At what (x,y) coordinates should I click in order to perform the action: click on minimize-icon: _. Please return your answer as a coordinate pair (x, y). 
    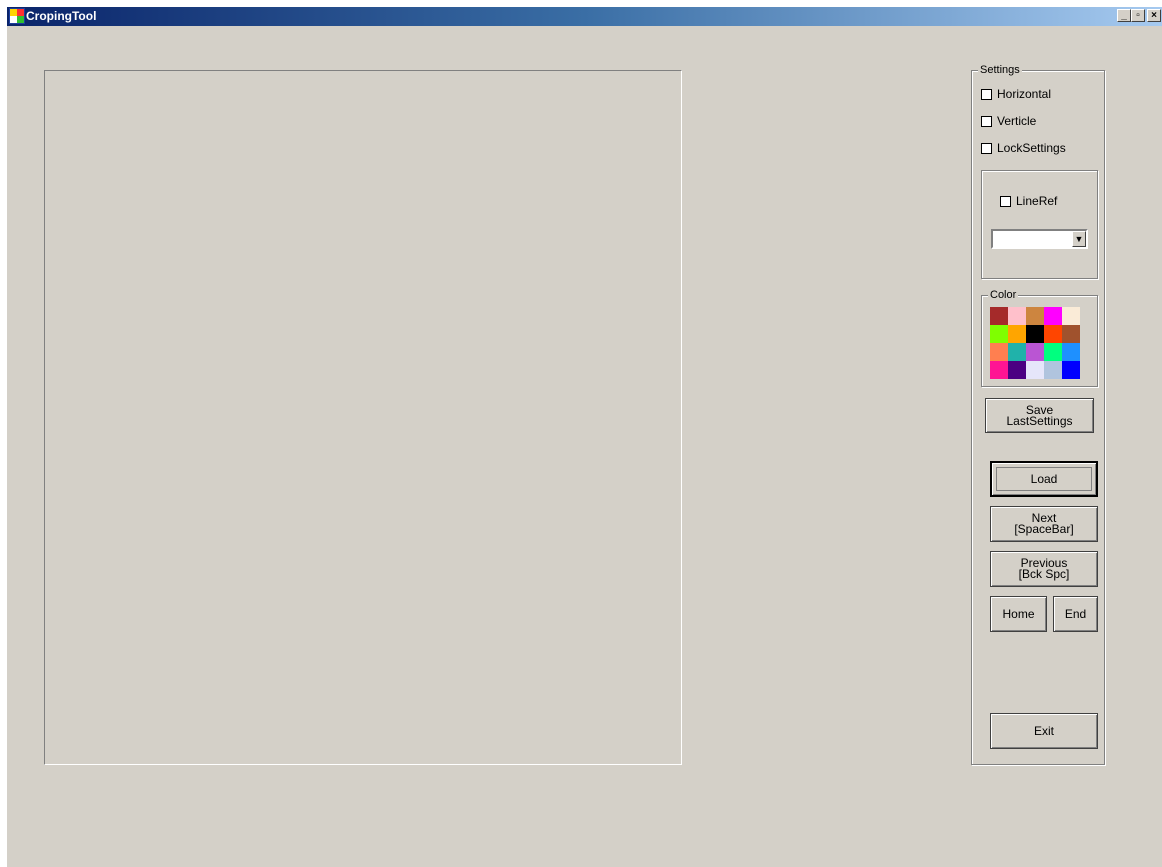
    Looking at the image, I should click on (1124, 15).